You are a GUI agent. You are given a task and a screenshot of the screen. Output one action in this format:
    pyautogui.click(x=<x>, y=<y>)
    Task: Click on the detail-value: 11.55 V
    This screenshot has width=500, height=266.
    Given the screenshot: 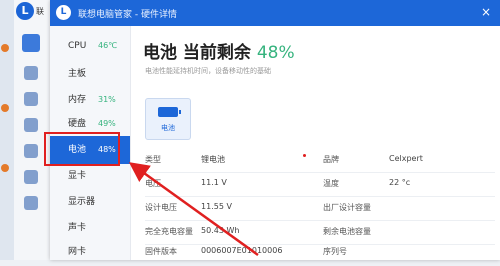 What is the action you would take?
    pyautogui.click(x=216, y=206)
    